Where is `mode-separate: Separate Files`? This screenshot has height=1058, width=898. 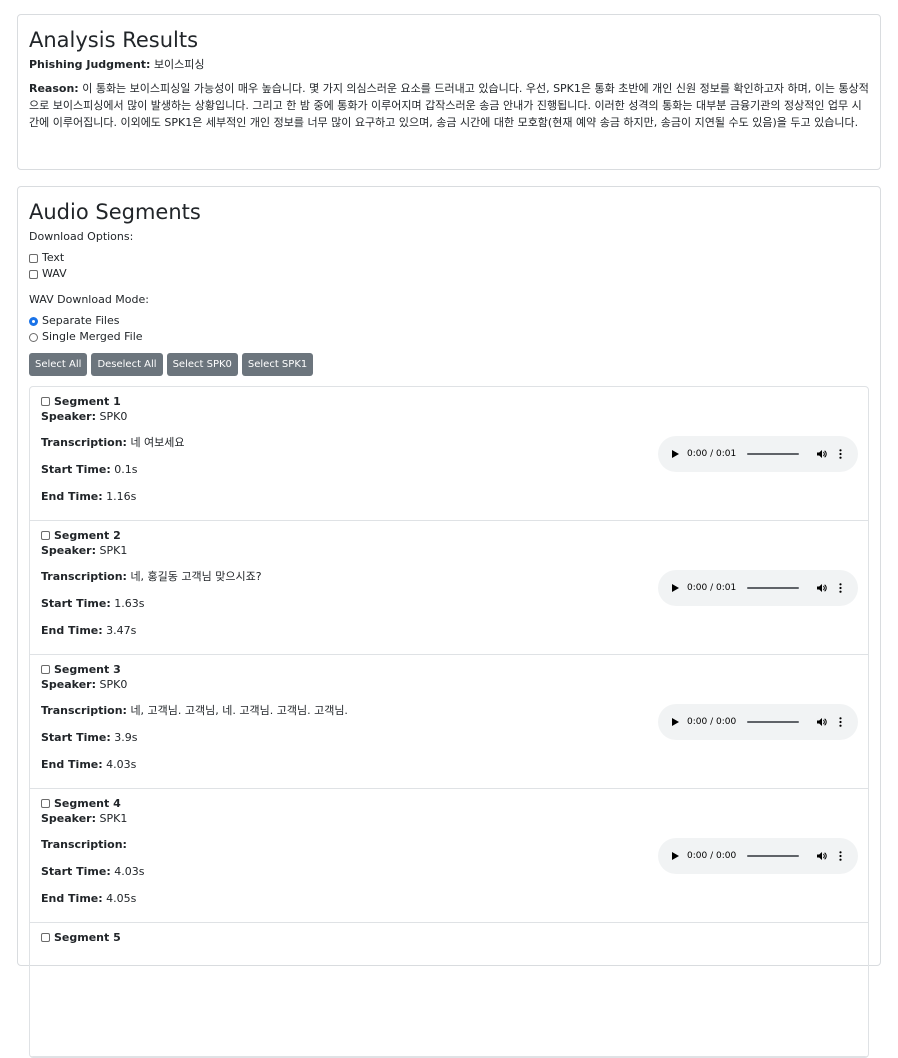 mode-separate: Separate Files is located at coordinates (449, 321).